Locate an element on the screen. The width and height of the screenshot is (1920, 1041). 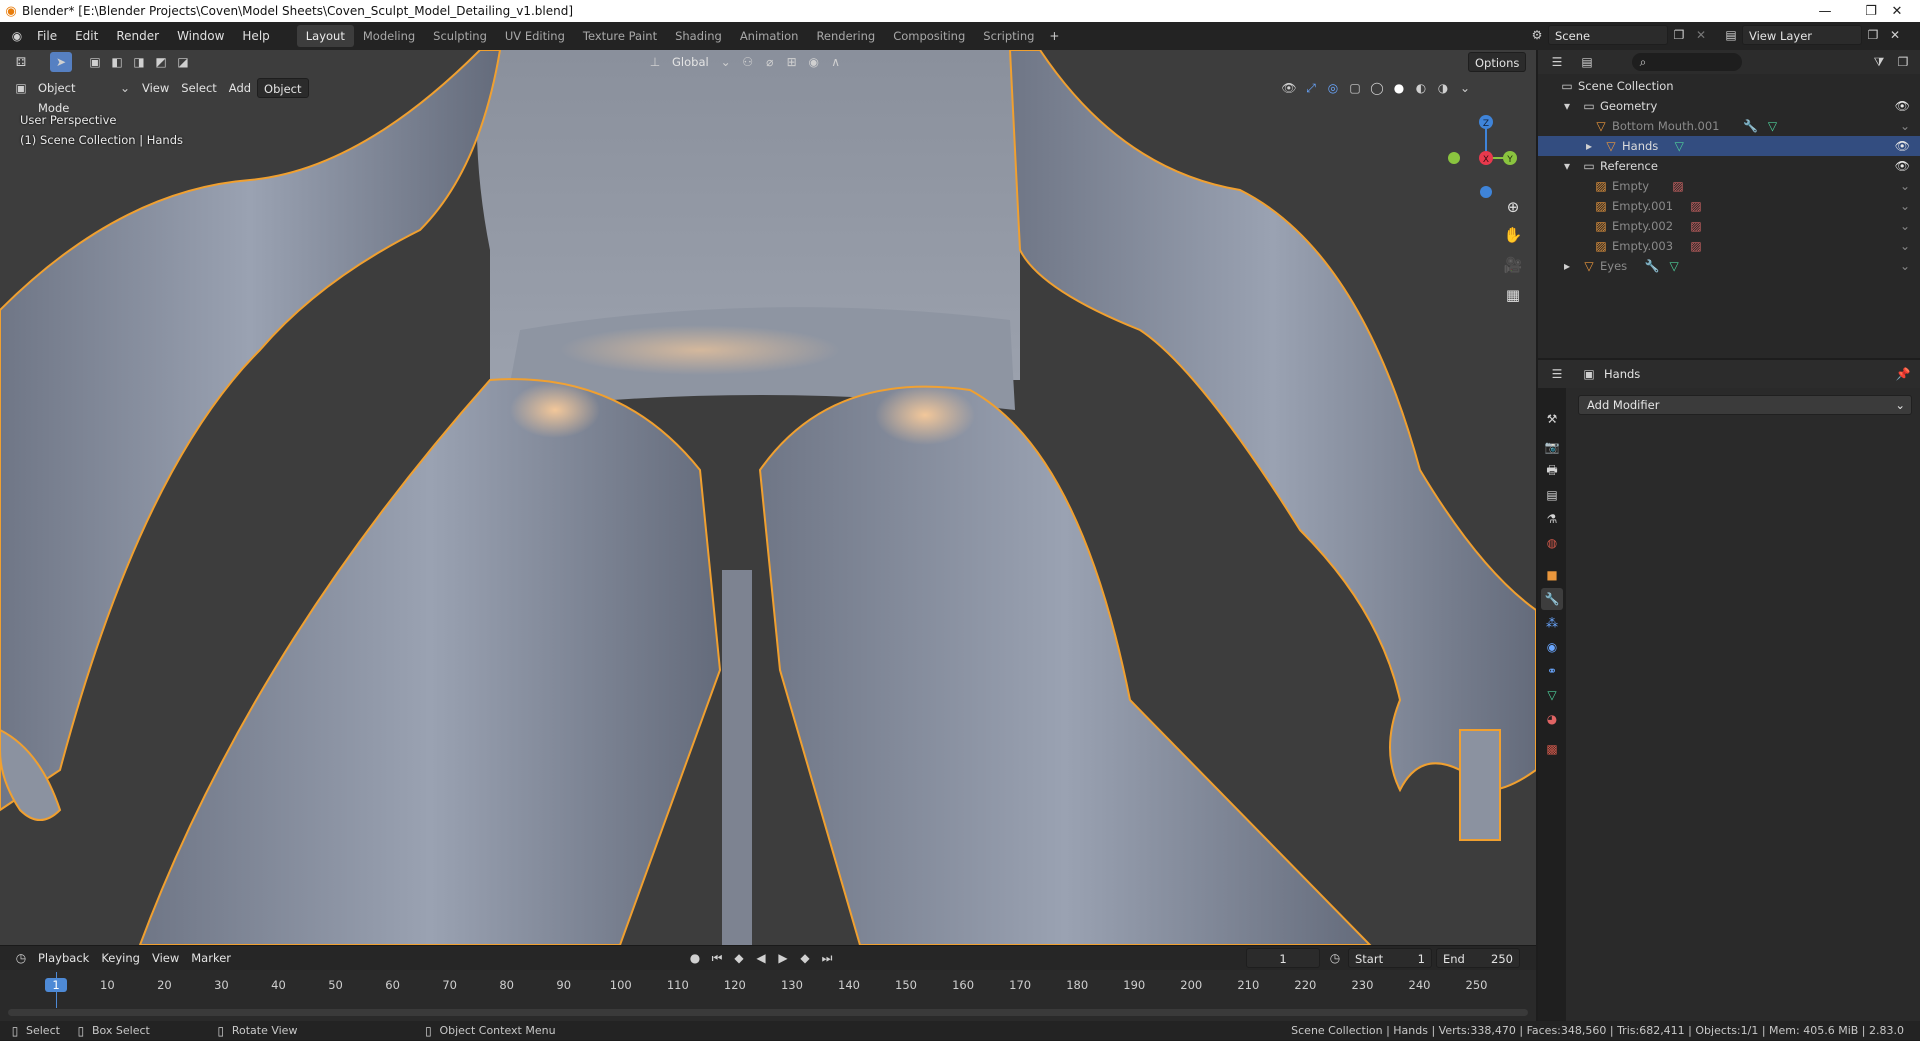
overlay-toggle-icon: ◎ is located at coordinates (1333, 88).